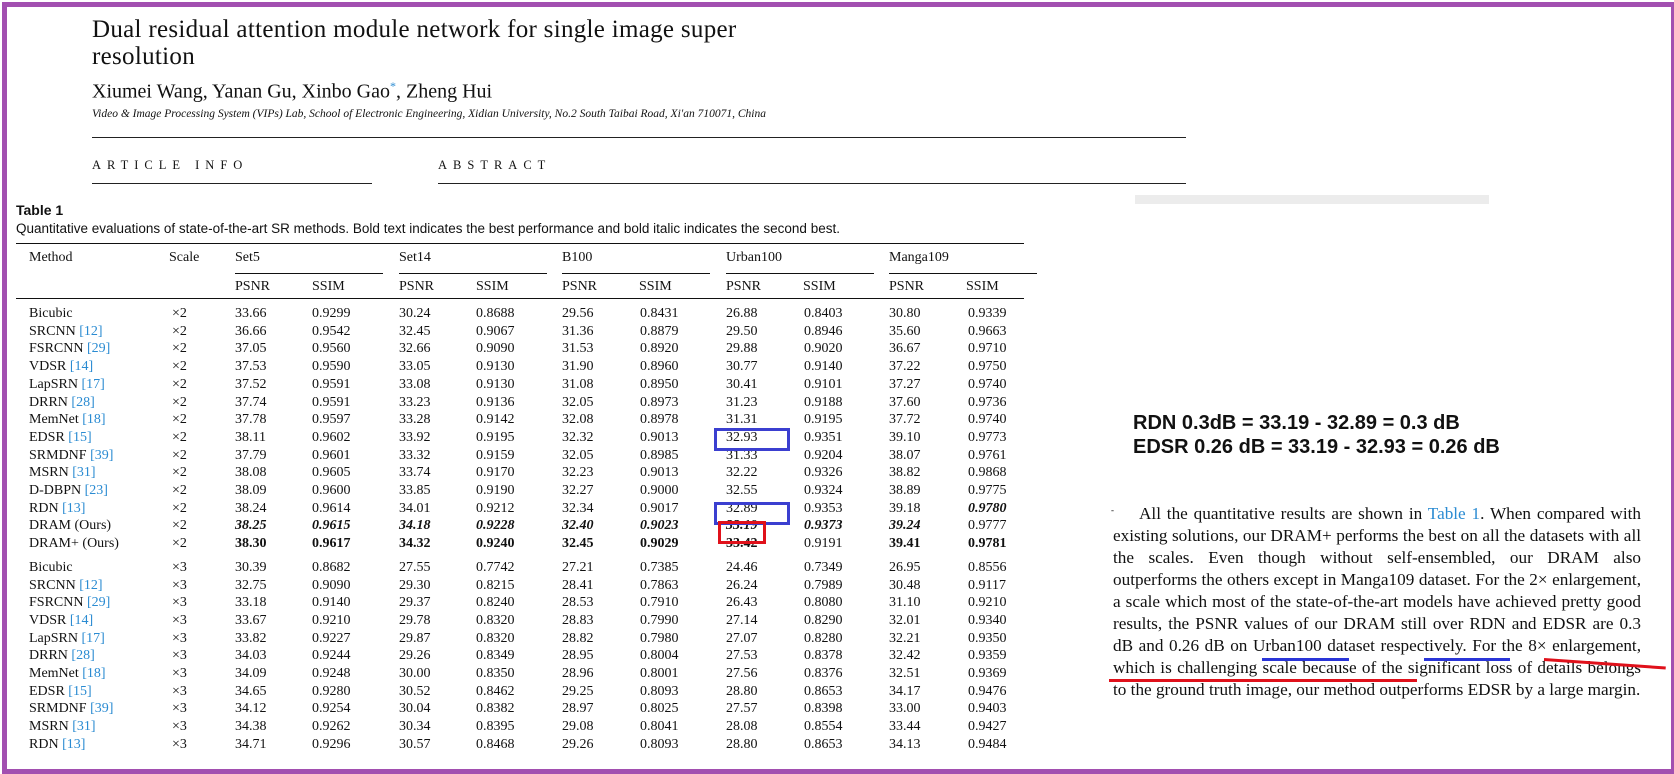 The width and height of the screenshot is (1674, 774). Describe the element at coordinates (987, 367) in the screenshot. I see `table-cell: 0.9750` at that location.